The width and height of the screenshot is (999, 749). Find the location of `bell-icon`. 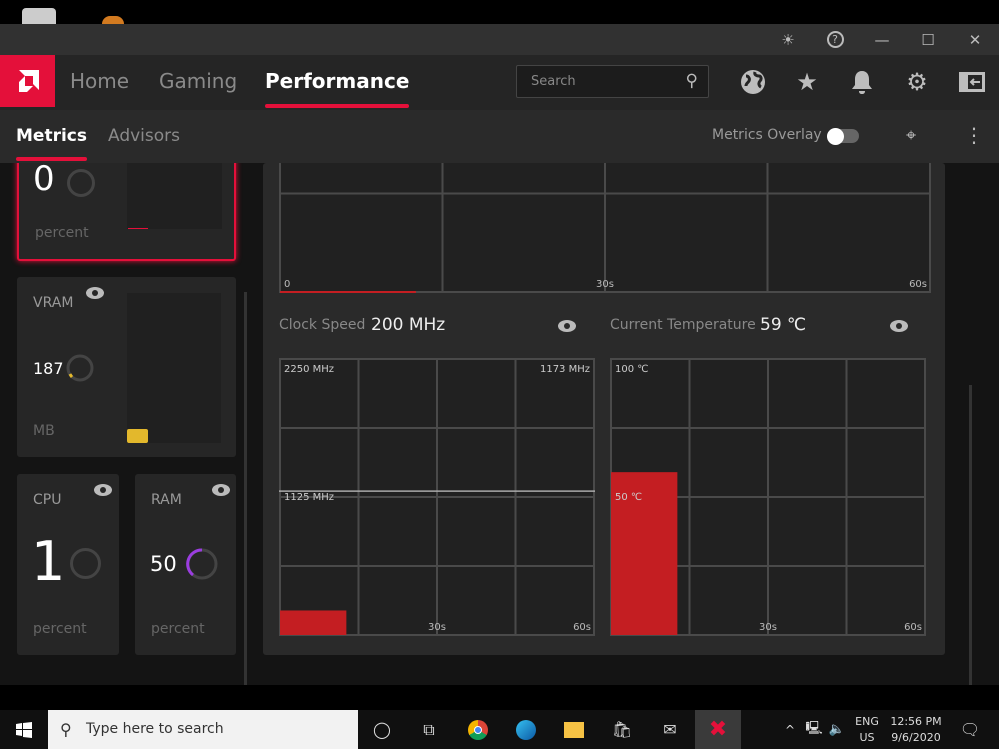

bell-icon is located at coordinates (862, 82).